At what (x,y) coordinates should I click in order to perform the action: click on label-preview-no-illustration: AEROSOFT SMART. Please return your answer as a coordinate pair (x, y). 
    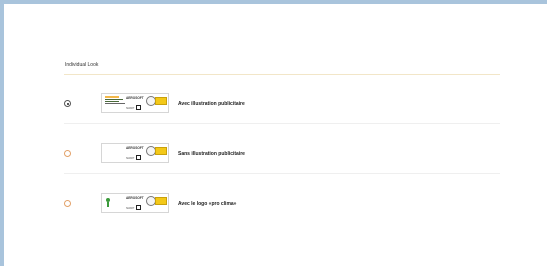
    Looking at the image, I should click on (135, 153).